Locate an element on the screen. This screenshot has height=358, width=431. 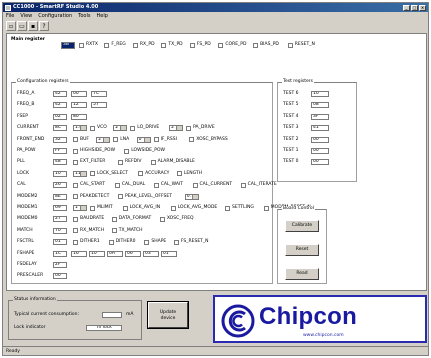
fshape-field: 16 is located at coordinates (79, 253).